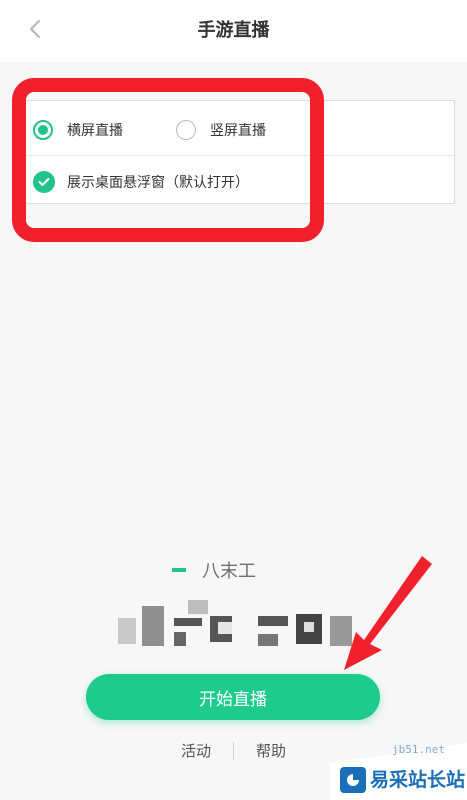 This screenshot has height=800, width=467. Describe the element at coordinates (398, 767) in the screenshot. I see `watermark: jb51.net 易采站长站` at that location.